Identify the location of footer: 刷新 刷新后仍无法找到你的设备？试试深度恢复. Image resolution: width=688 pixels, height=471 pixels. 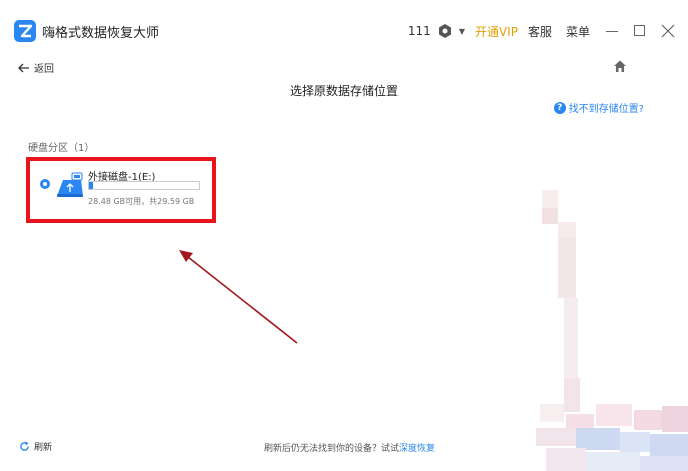
(344, 450).